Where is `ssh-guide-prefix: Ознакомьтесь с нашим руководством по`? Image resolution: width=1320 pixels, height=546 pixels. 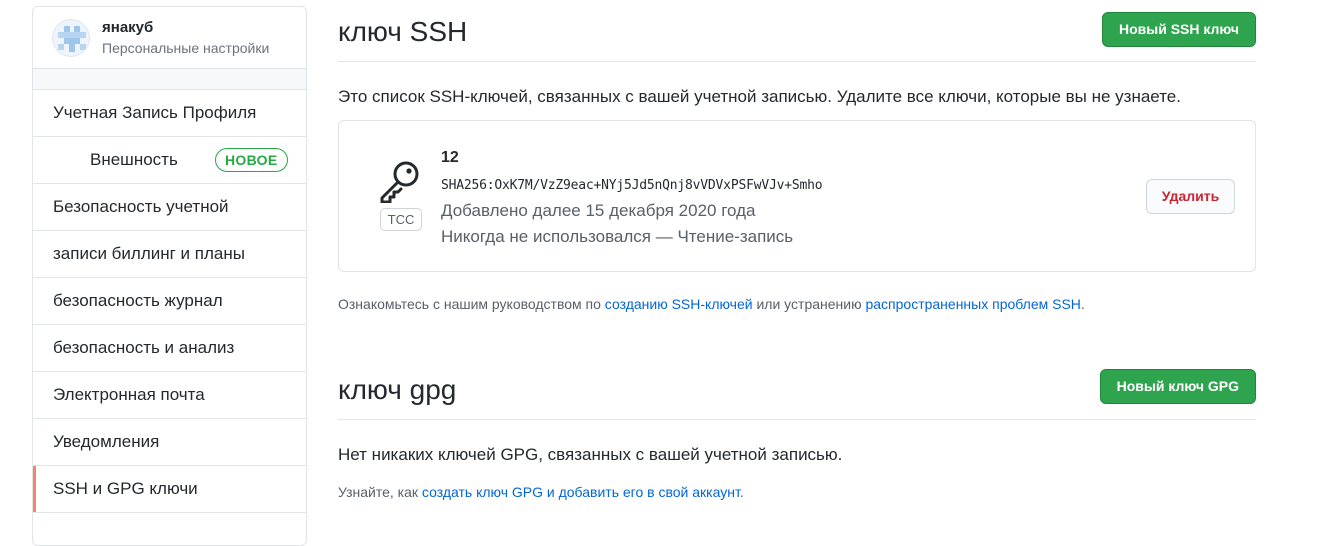
ssh-guide-prefix: Ознакомьтесь с нашим руководством по is located at coordinates (471, 304).